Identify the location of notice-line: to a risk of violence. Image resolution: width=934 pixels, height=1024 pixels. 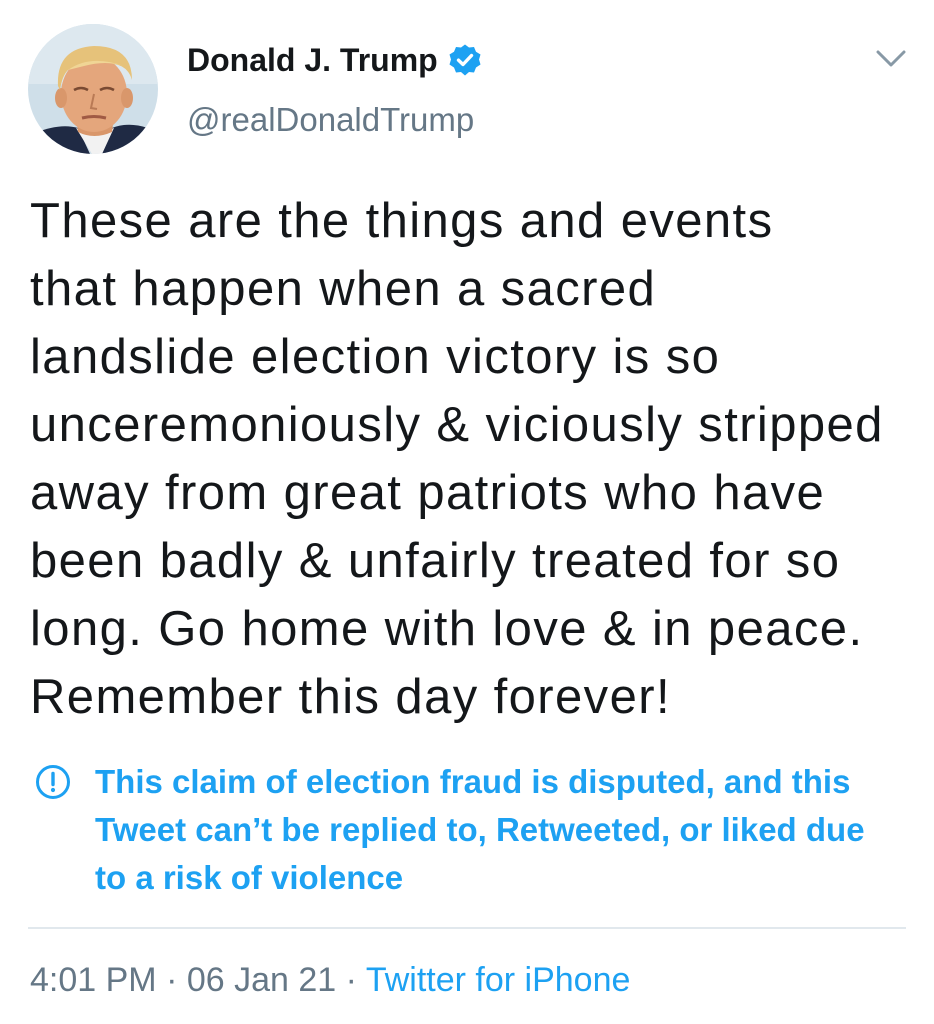
(249, 877).